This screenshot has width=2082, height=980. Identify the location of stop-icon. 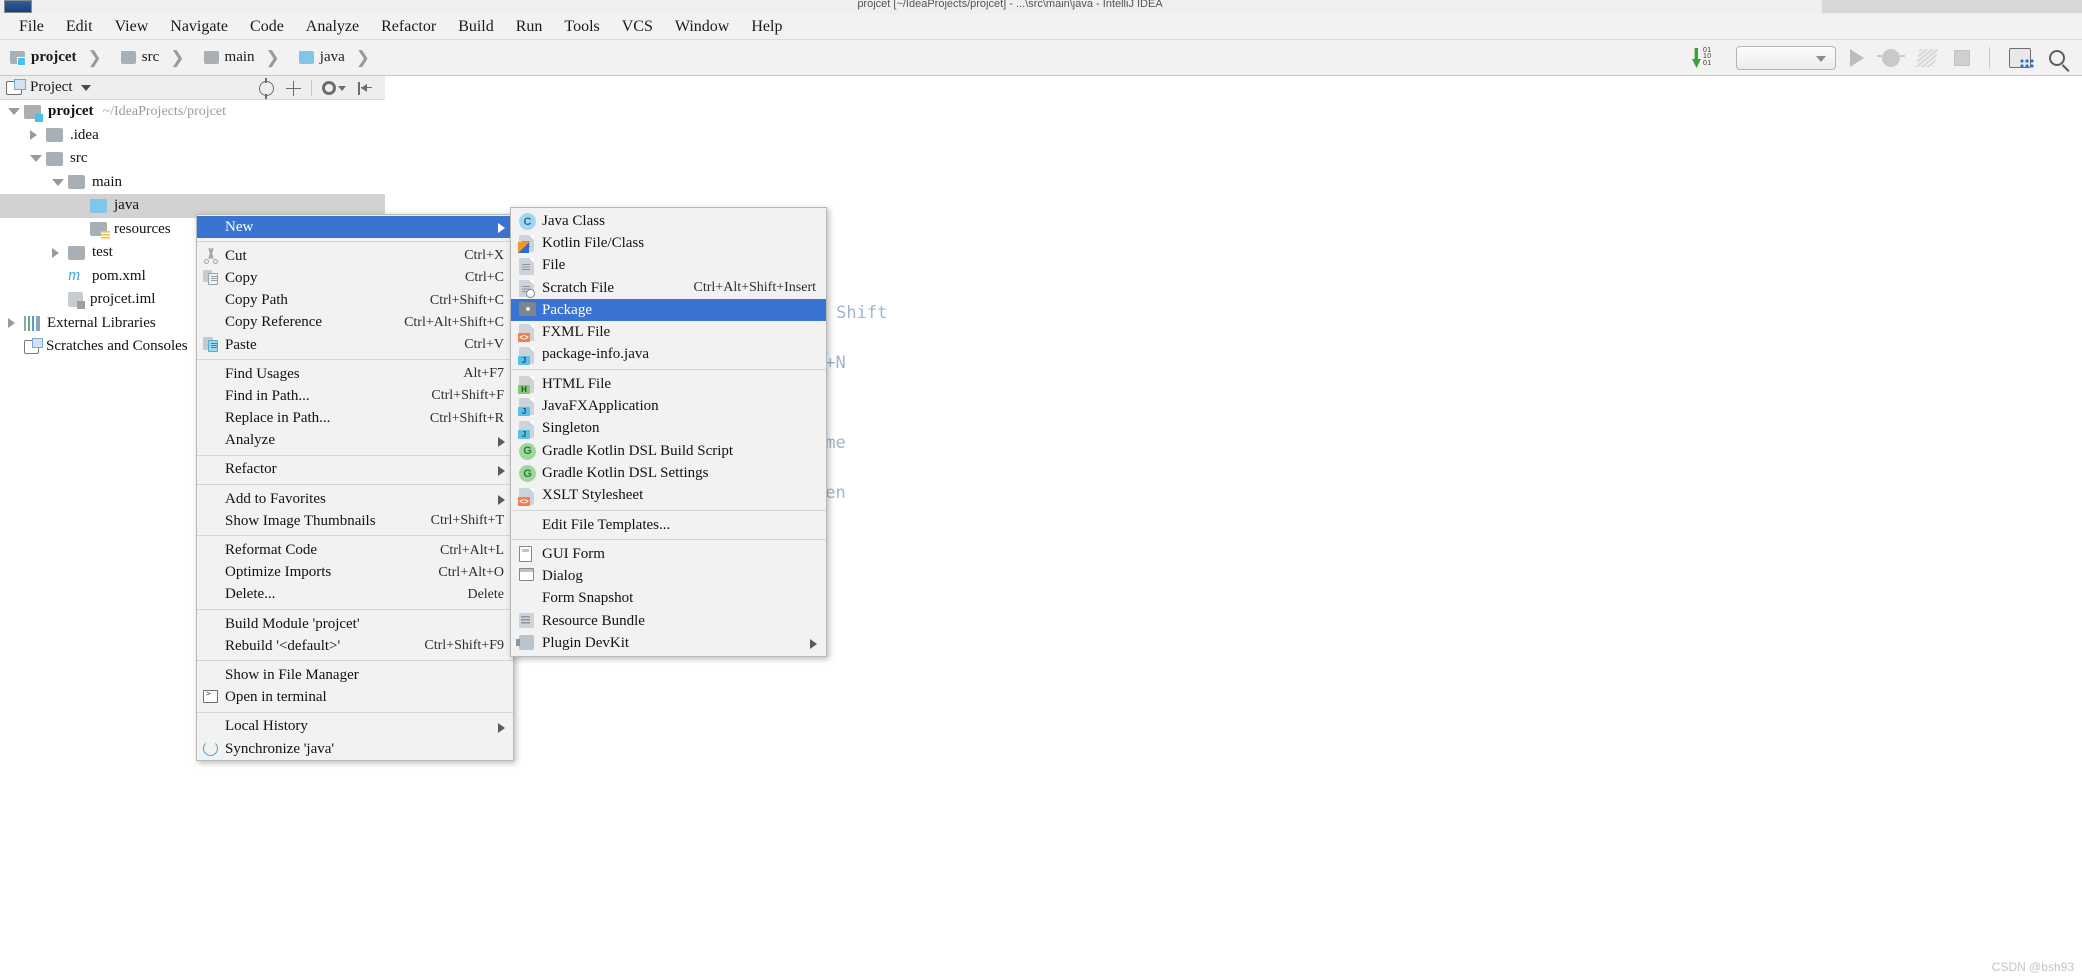
(1962, 58).